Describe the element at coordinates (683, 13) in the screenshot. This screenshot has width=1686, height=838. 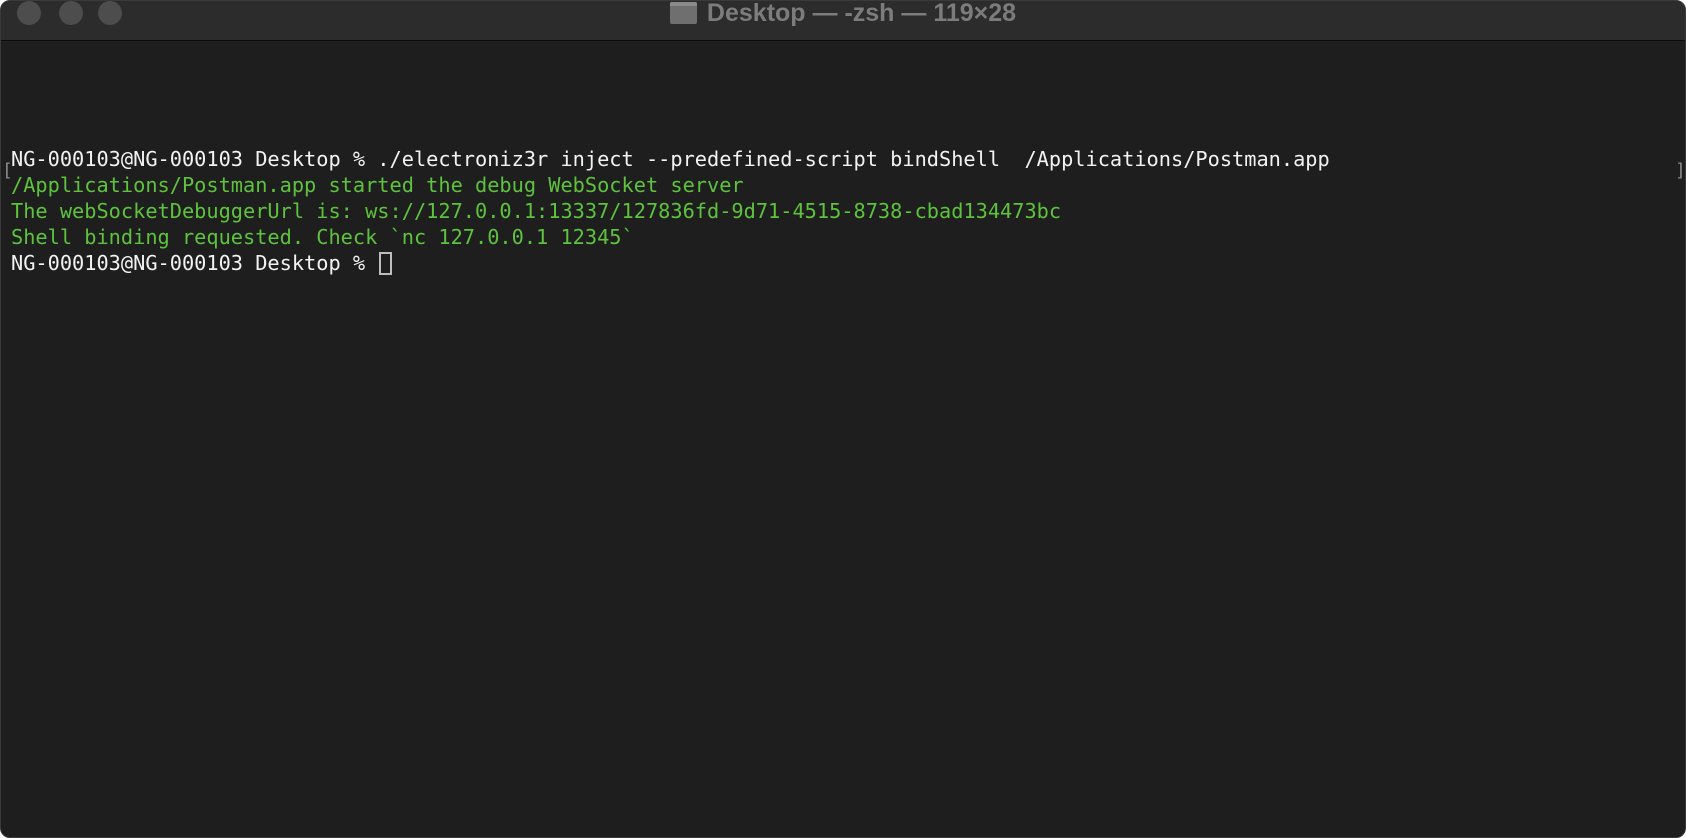
I see `folder-icon` at that location.